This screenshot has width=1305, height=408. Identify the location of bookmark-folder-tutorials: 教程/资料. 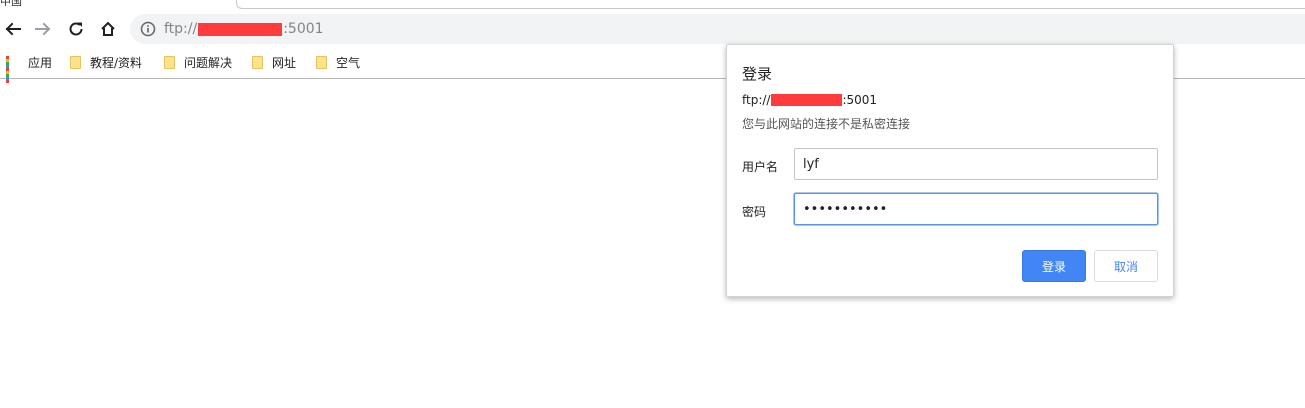
(106, 62).